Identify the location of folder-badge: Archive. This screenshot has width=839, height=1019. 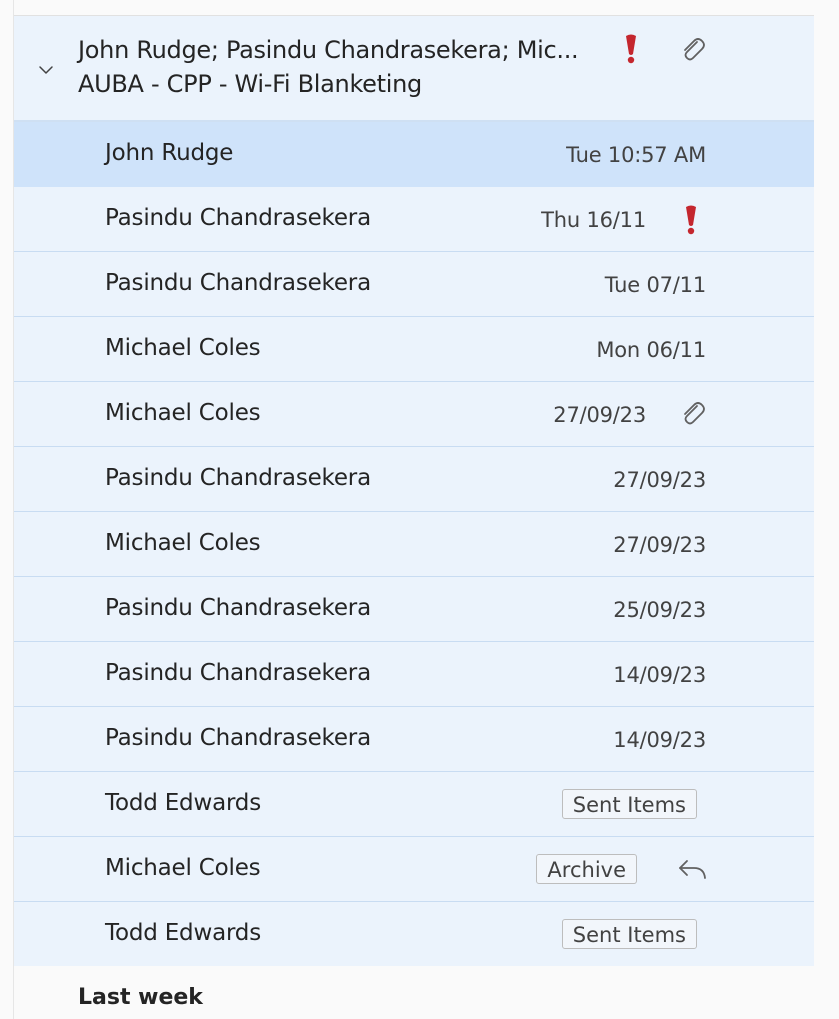
(586, 869).